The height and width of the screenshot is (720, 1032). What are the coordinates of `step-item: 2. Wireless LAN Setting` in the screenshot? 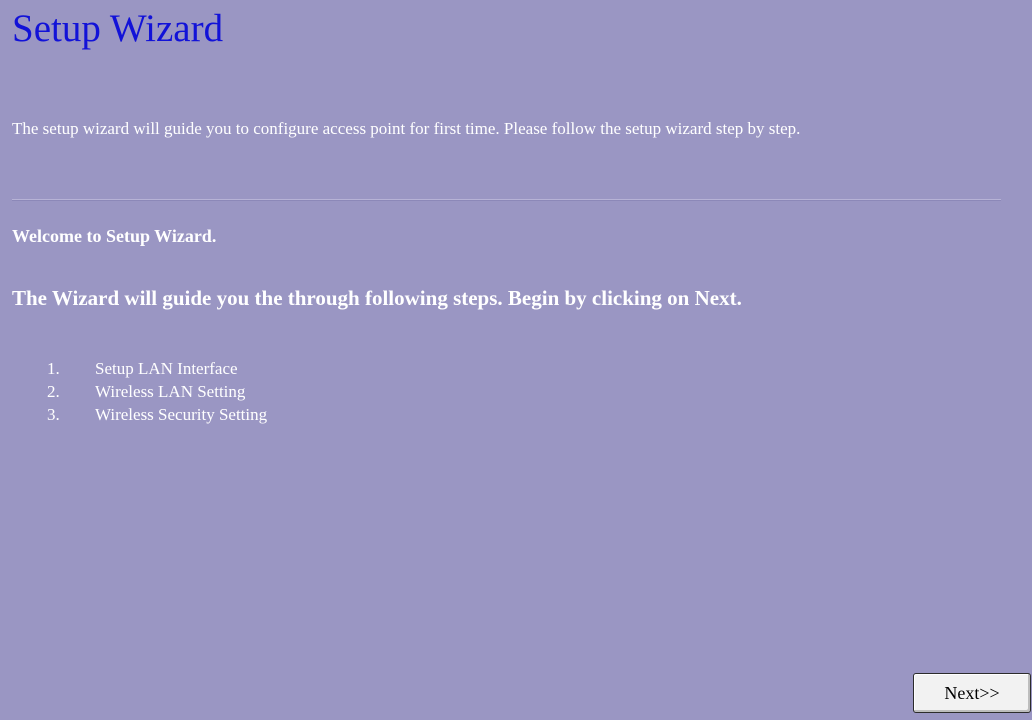 It's located at (157, 391).